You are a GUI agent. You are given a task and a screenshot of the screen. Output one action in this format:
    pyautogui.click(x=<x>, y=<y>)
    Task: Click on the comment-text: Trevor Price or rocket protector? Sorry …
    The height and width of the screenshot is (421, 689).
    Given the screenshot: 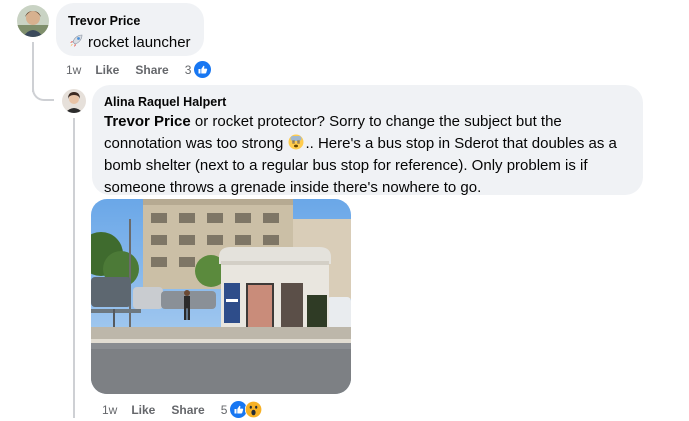 What is the action you would take?
    pyautogui.click(x=360, y=154)
    